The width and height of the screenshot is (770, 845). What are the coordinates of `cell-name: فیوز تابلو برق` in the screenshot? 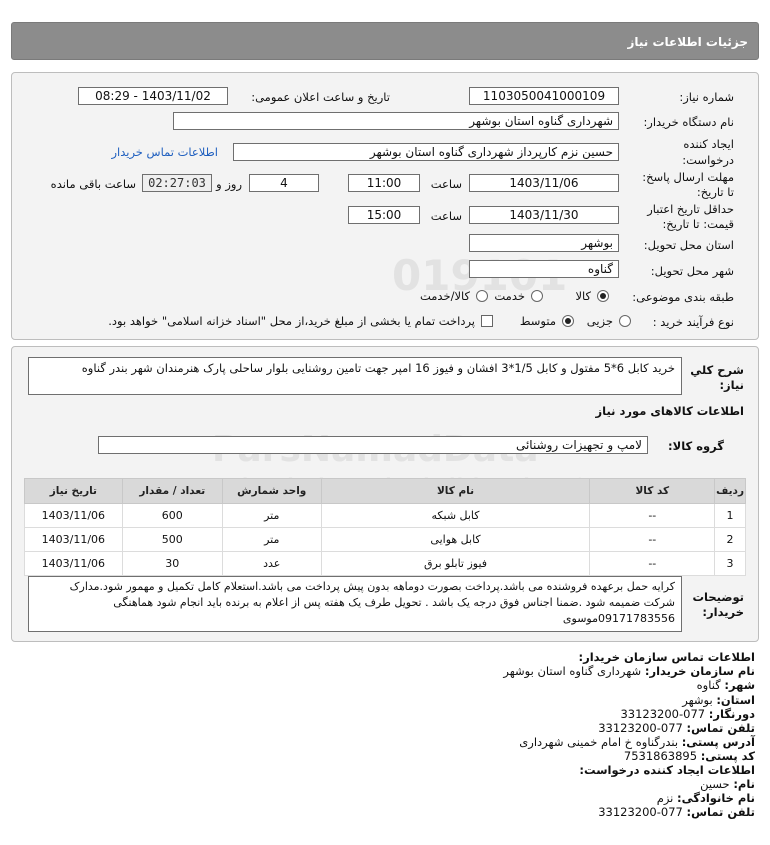 It's located at (455, 563).